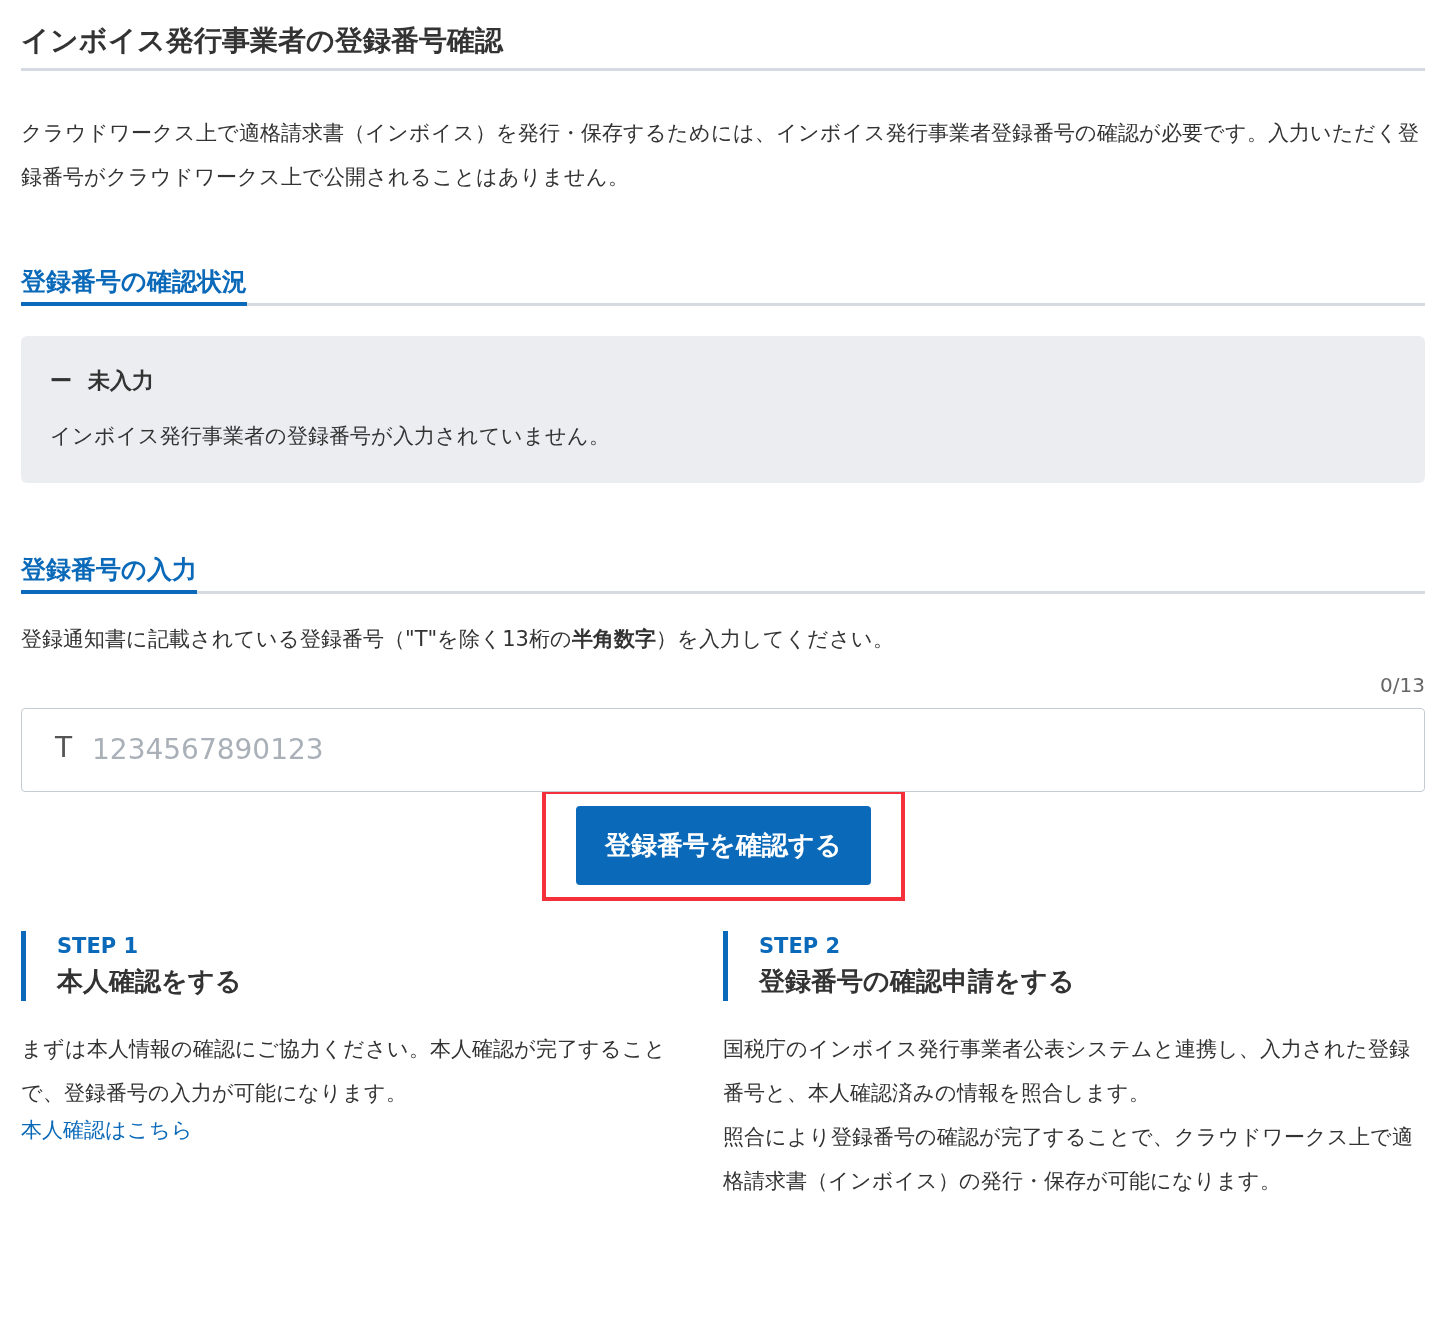 The image size is (1456, 1338). Describe the element at coordinates (150, 982) in the screenshot. I see `step-title: 本人確認をする` at that location.